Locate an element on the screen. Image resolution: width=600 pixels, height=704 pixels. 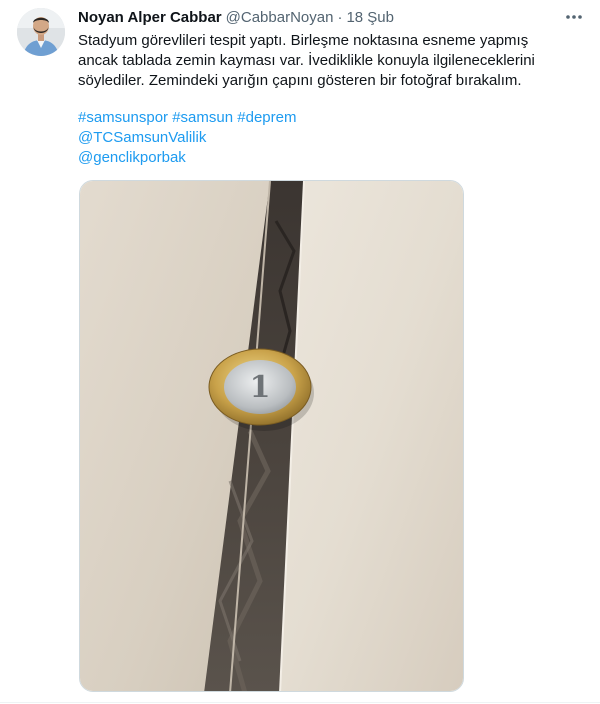
tweet-header: Noyan Alper Cabbar @CabbarNoyan · 18 Şub is located at coordinates (236, 18).